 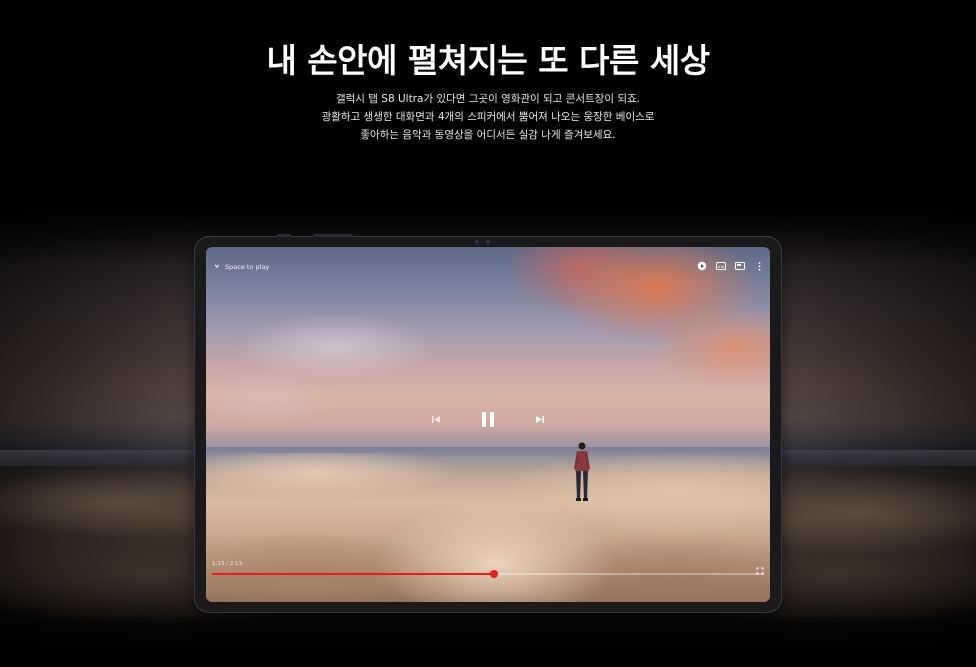 What do you see at coordinates (346, 357) in the screenshot?
I see `video-clouds` at bounding box center [346, 357].